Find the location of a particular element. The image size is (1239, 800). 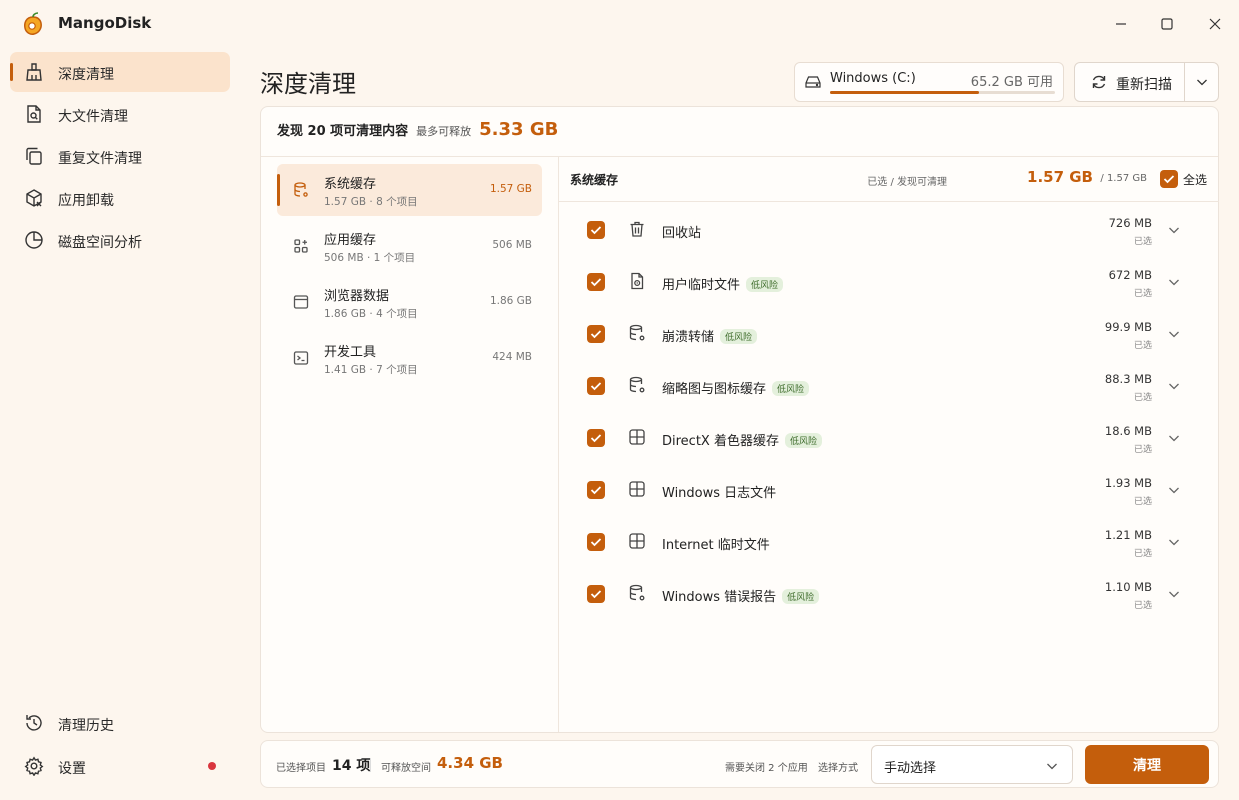

cleanup-item-row: Internet 临时文件 1.21 MB 已选 is located at coordinates (888, 542).